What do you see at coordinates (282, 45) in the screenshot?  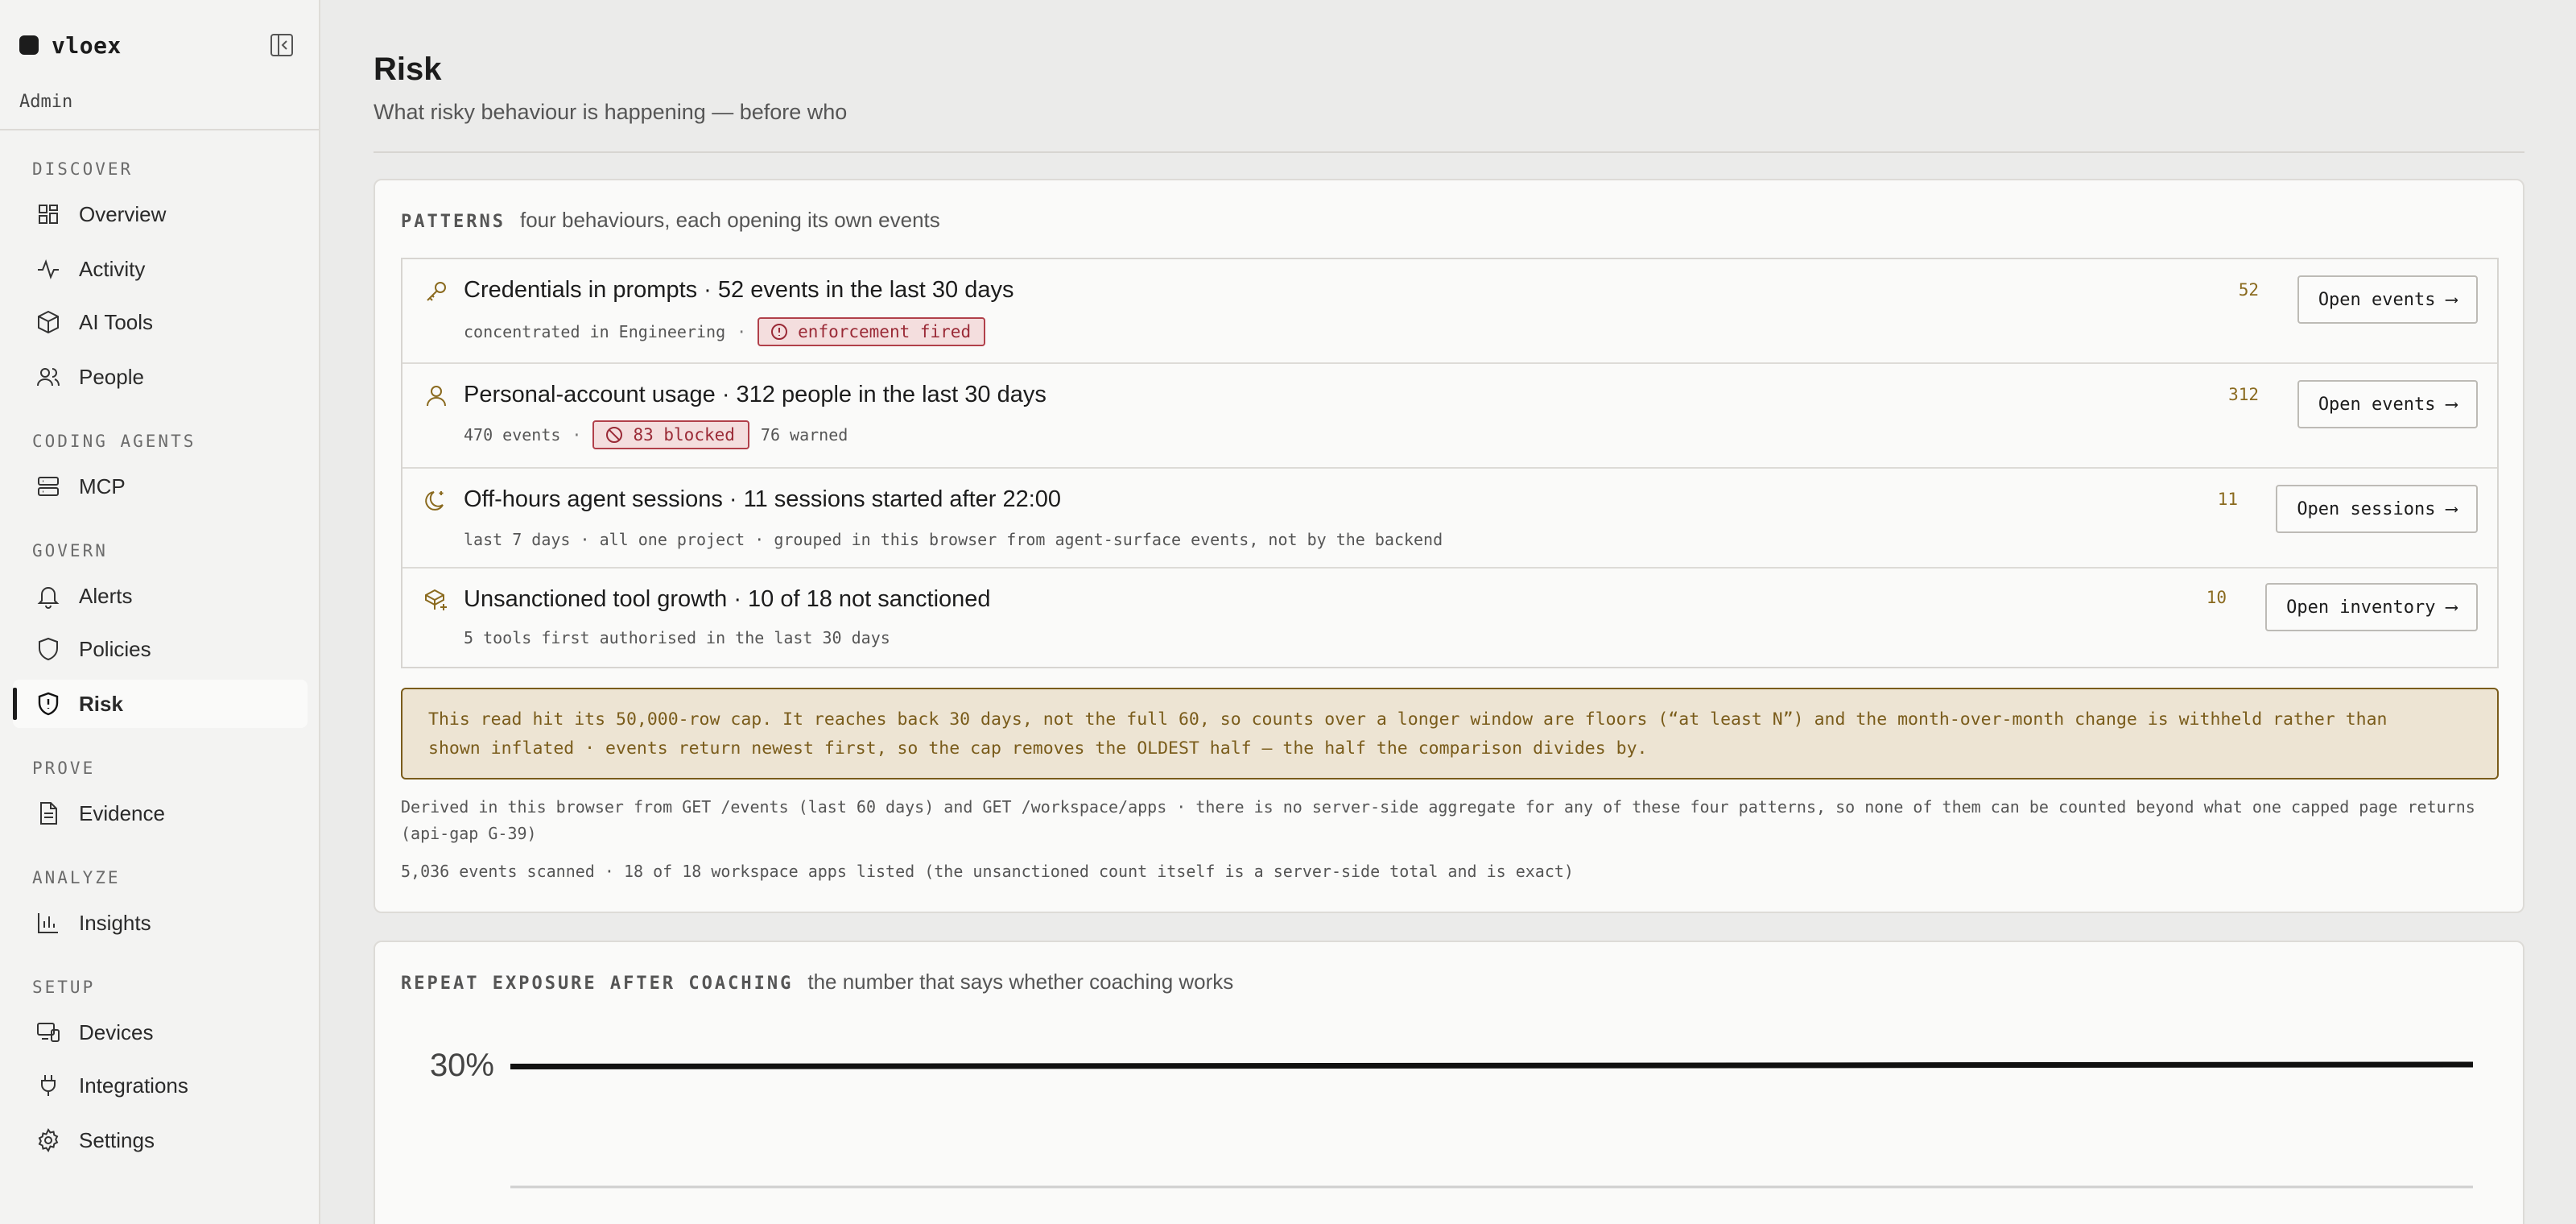 I see `collapse-sidebar-icon` at bounding box center [282, 45].